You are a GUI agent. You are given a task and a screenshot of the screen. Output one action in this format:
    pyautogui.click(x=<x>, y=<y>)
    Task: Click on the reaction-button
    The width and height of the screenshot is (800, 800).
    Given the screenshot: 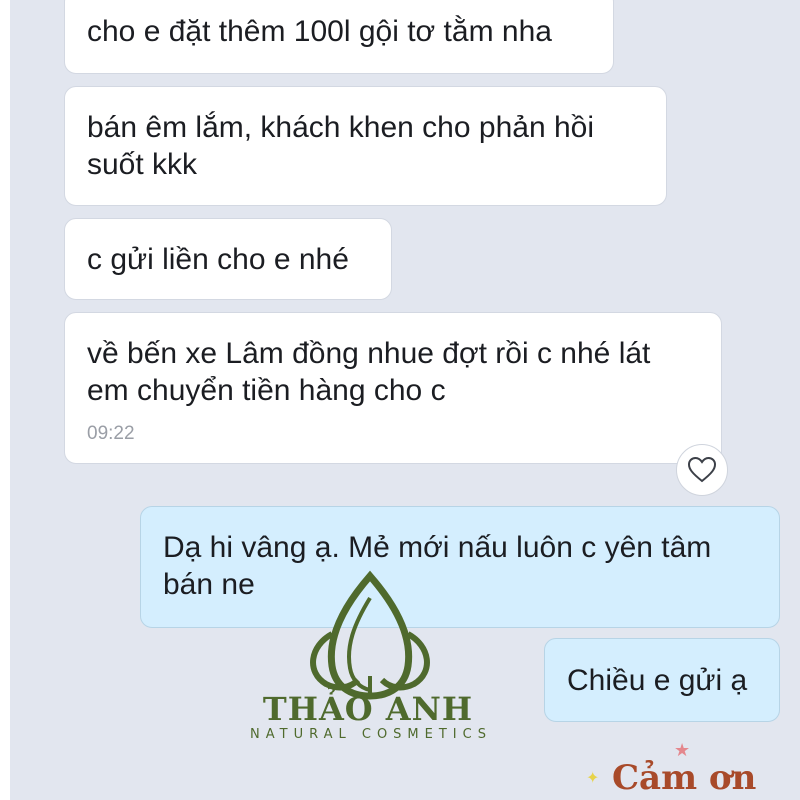 What is the action you would take?
    pyautogui.click(x=702, y=470)
    